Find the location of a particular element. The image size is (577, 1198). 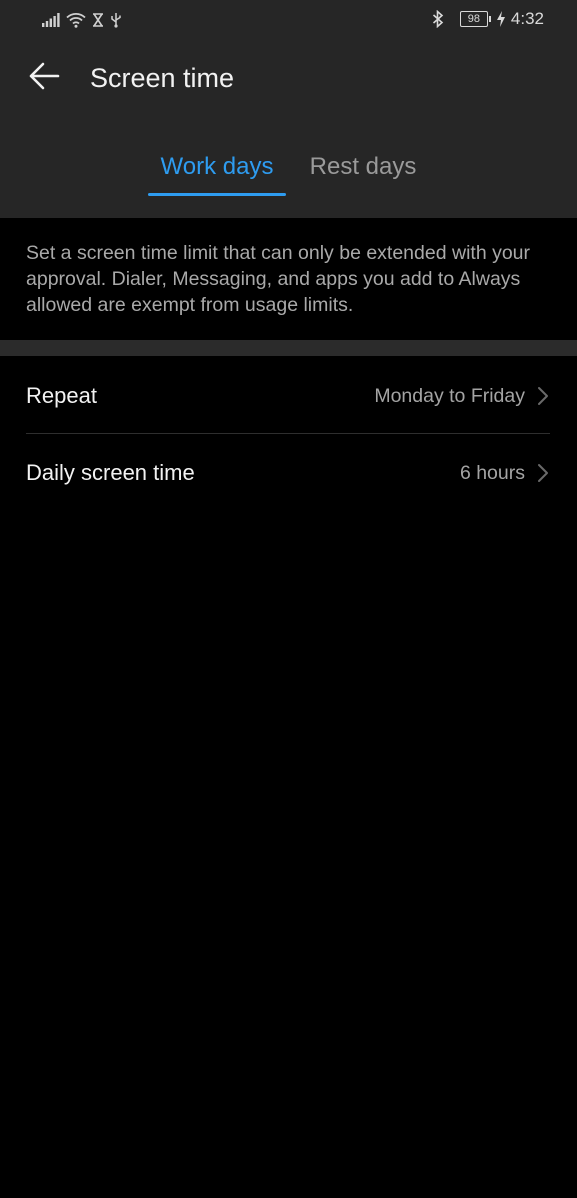

tab-rest-days-label: Rest days is located at coordinates (363, 166).